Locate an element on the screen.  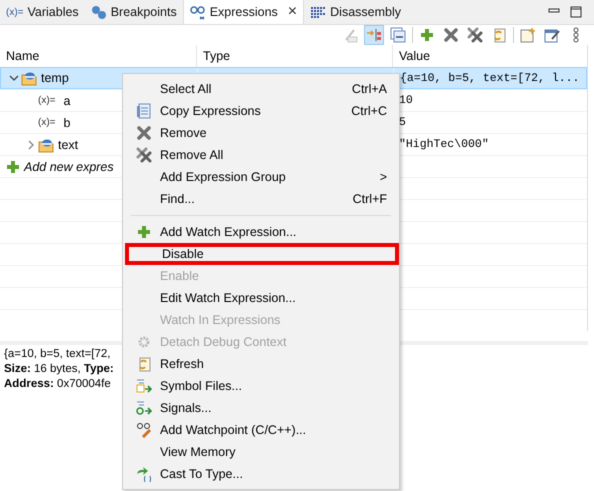
shortcut-text: Ctrl+F is located at coordinates (369, 199).